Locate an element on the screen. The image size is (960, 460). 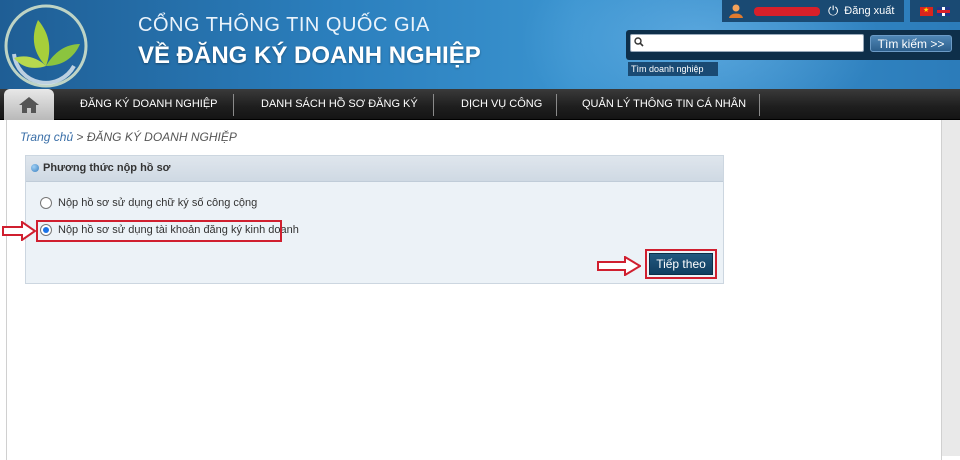
option-digital-signature: Nộp hồ sơ sử dụng chữ ký số công cộng is located at coordinates (148, 203).